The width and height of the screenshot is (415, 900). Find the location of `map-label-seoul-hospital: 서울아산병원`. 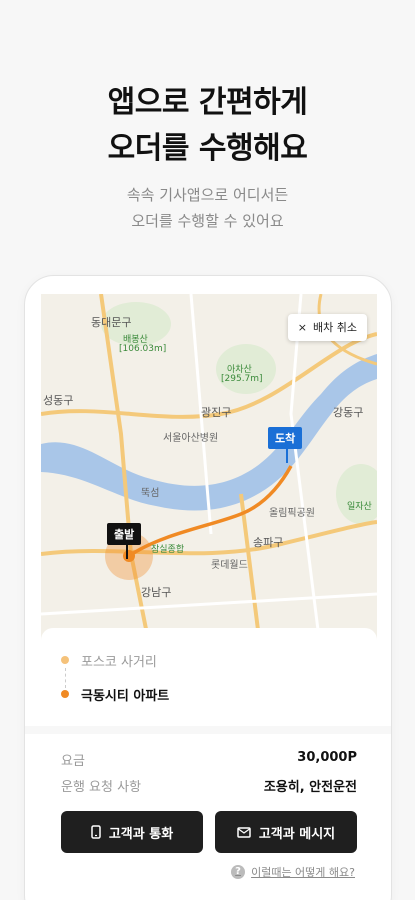

map-label-seoul-hospital: 서울아산병원 is located at coordinates (191, 438).